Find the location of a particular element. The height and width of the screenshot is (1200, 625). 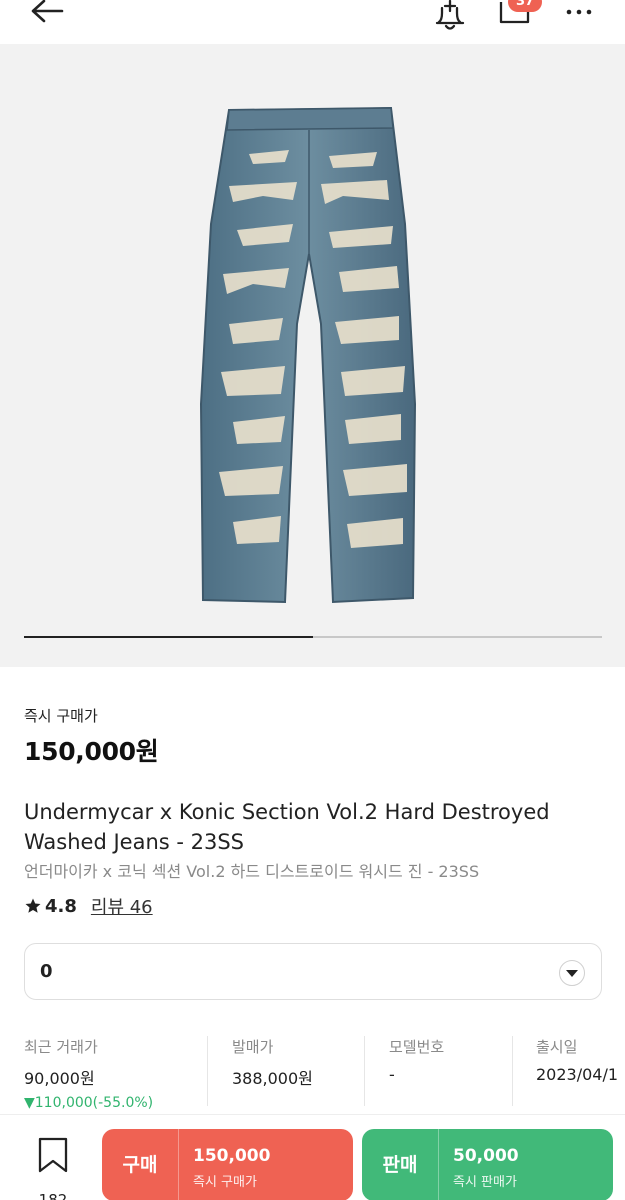

more-options-button is located at coordinates (580, 15).